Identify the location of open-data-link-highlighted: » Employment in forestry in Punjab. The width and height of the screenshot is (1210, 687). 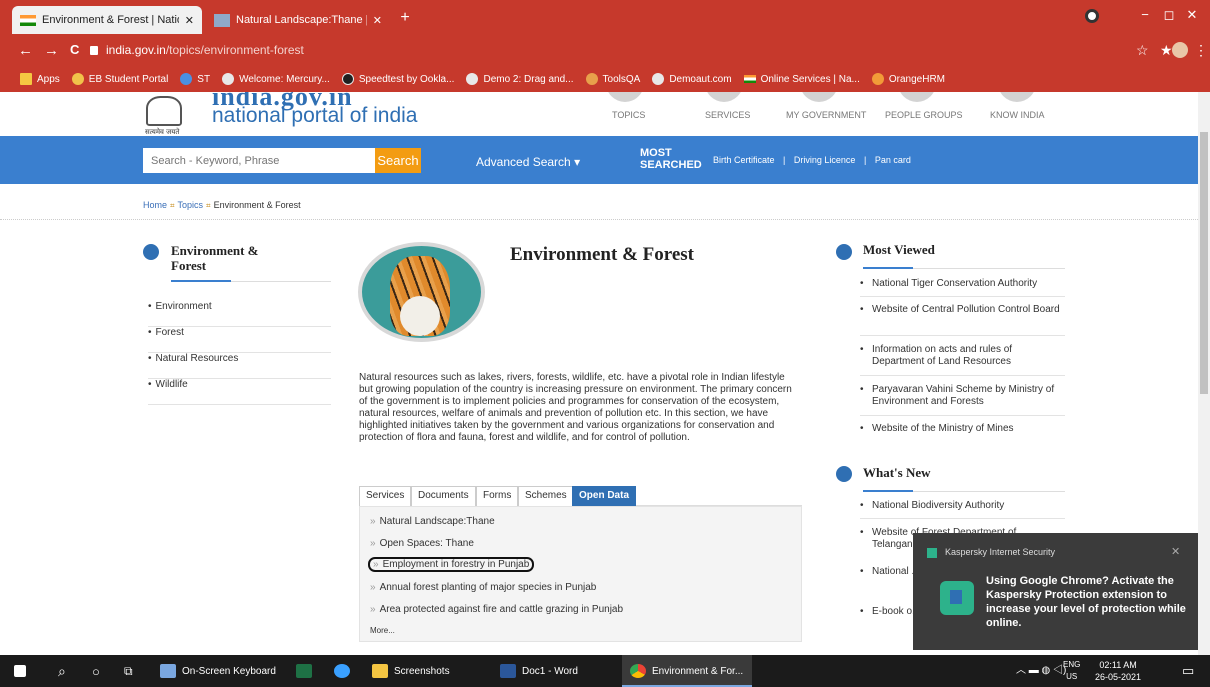
(451, 564).